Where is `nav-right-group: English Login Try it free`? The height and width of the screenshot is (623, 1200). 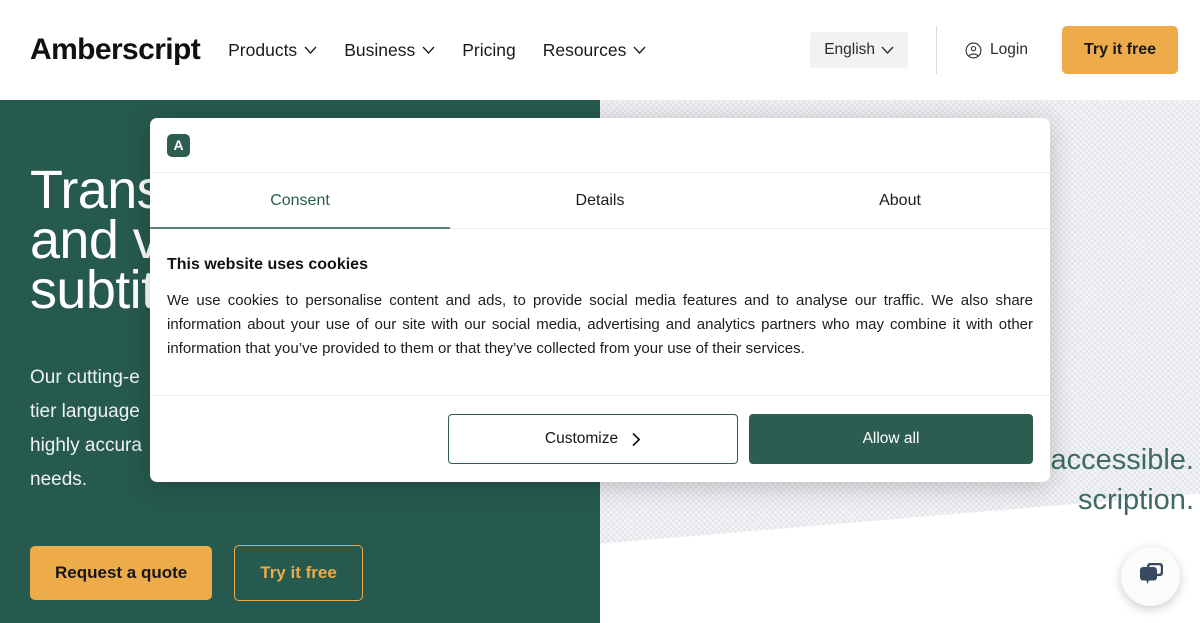
nav-right-group: English Login Try it free is located at coordinates (1005, 50).